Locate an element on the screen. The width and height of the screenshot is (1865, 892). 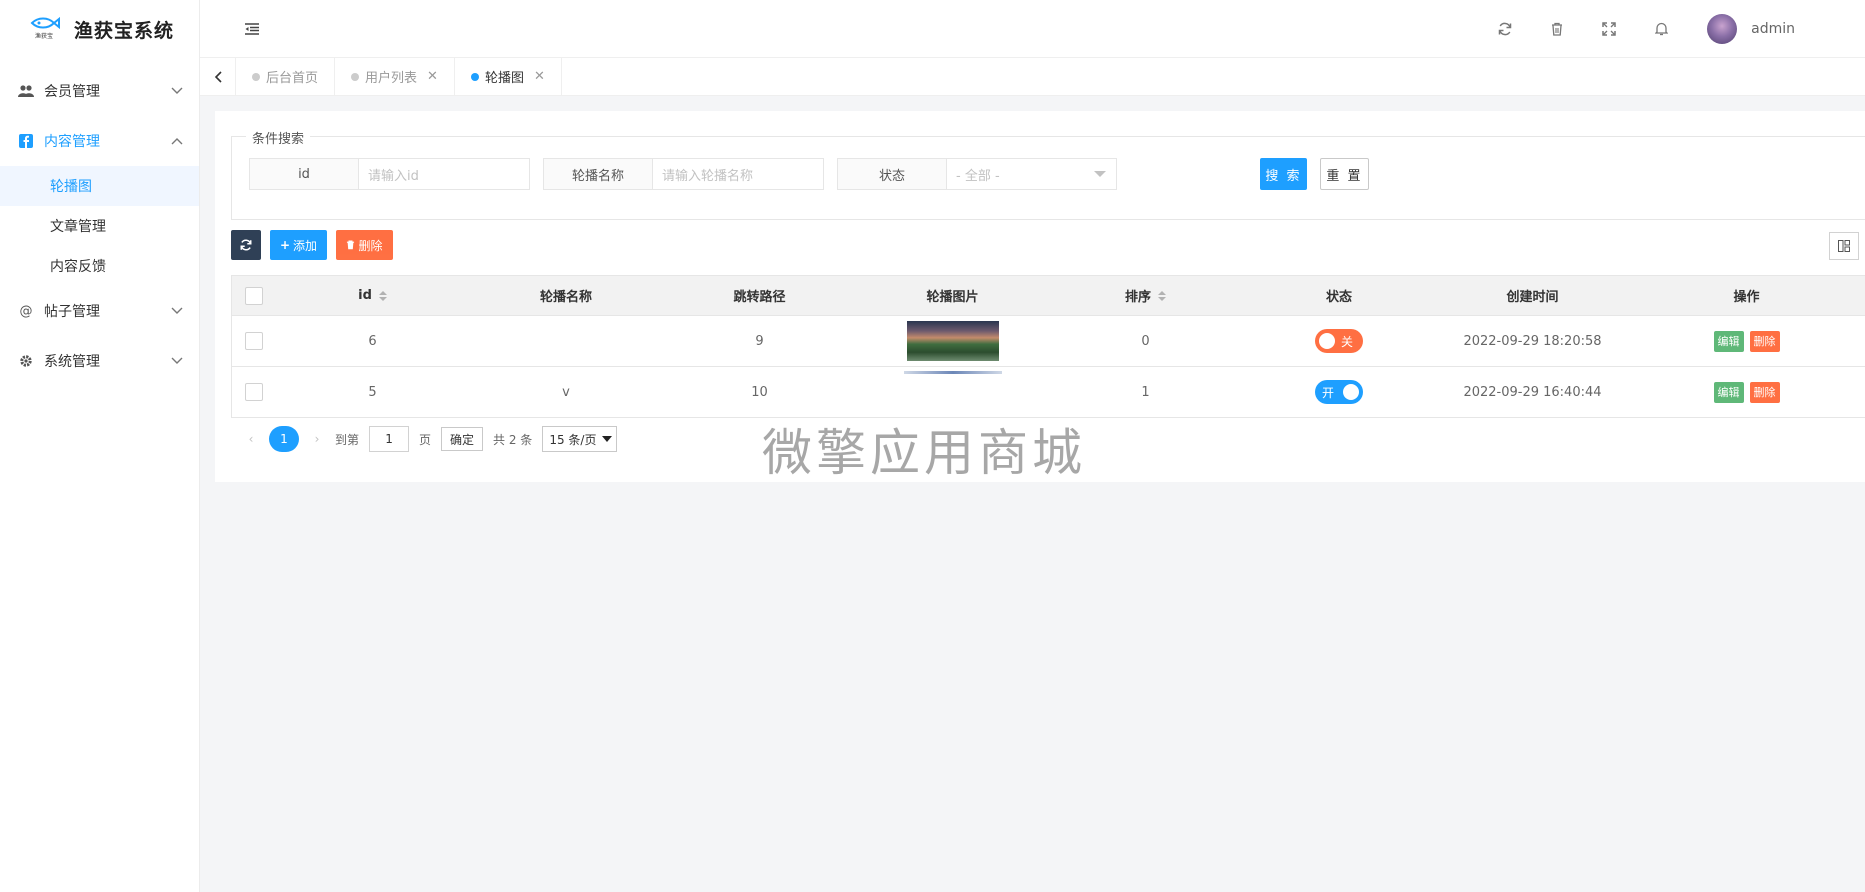
add-button: + 添加 is located at coordinates (298, 245).